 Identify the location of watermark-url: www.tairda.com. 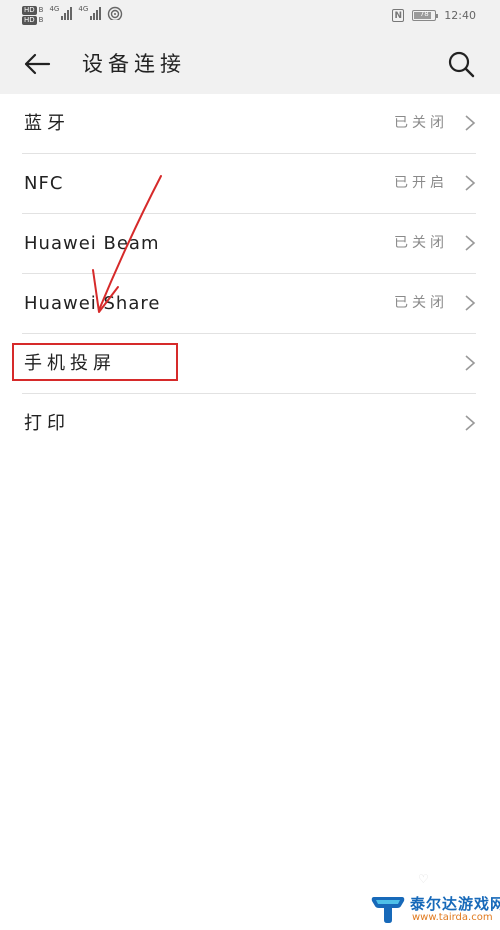
(452, 917).